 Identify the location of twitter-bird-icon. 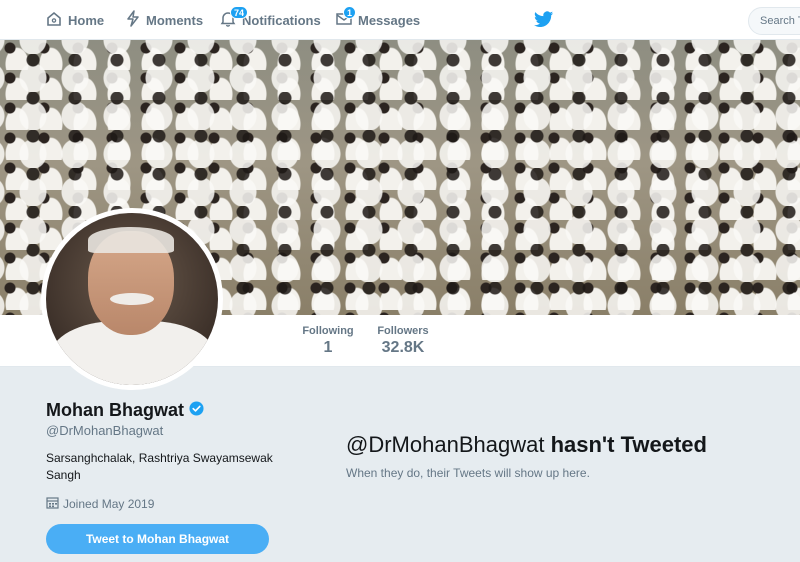
(544, 22).